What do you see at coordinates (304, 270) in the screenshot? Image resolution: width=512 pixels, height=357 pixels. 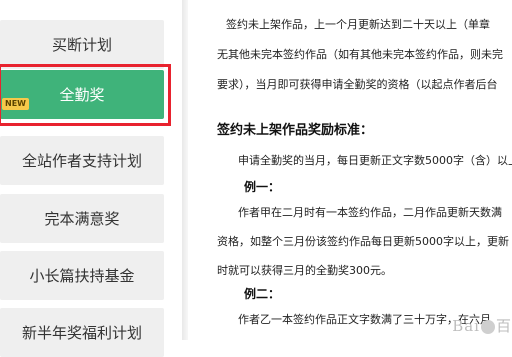 I see `paragraph-line: 时就可以获得三月的全勤奖300元。` at bounding box center [304, 270].